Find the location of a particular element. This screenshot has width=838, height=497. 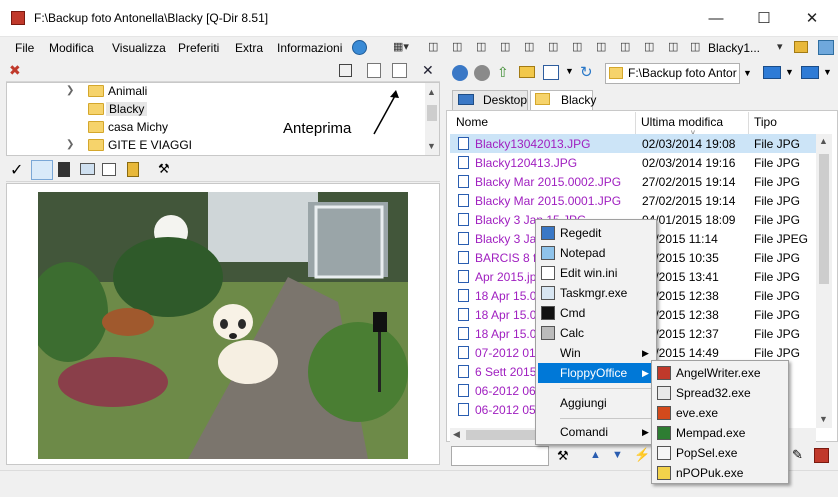

layout-grid-icon: ▦▾ is located at coordinates (401, 46).